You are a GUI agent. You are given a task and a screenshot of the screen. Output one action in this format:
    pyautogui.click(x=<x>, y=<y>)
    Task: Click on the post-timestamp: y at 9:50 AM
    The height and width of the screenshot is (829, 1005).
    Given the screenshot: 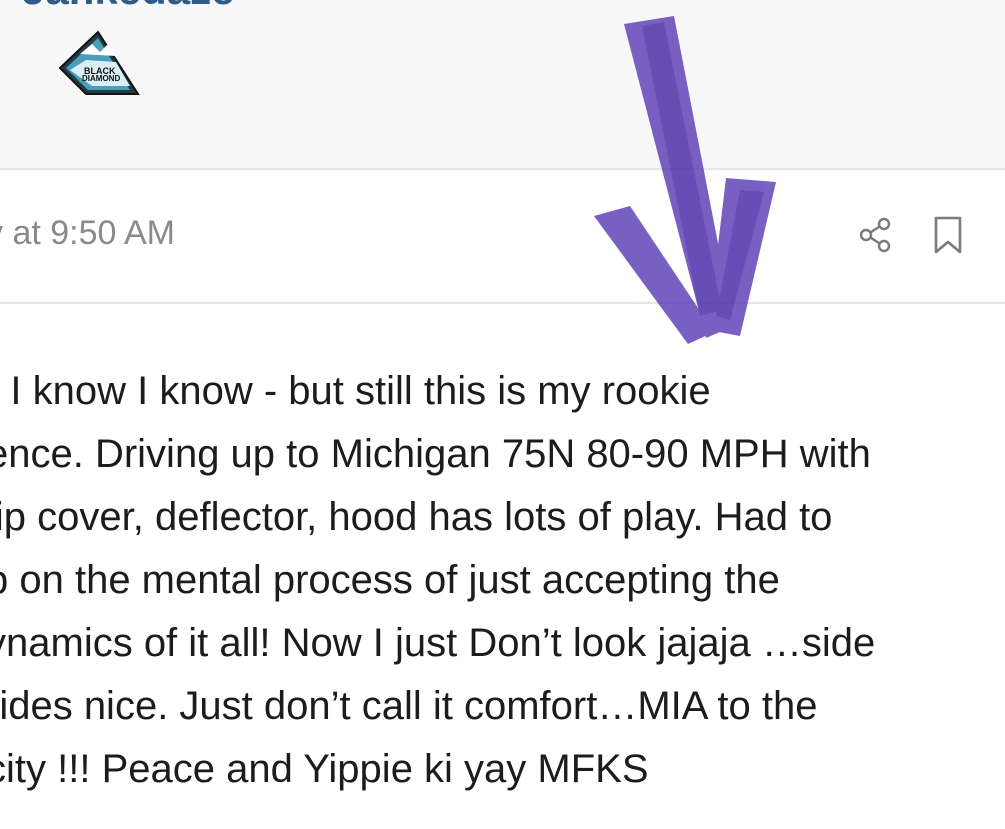 What is the action you would take?
    pyautogui.click(x=87, y=233)
    